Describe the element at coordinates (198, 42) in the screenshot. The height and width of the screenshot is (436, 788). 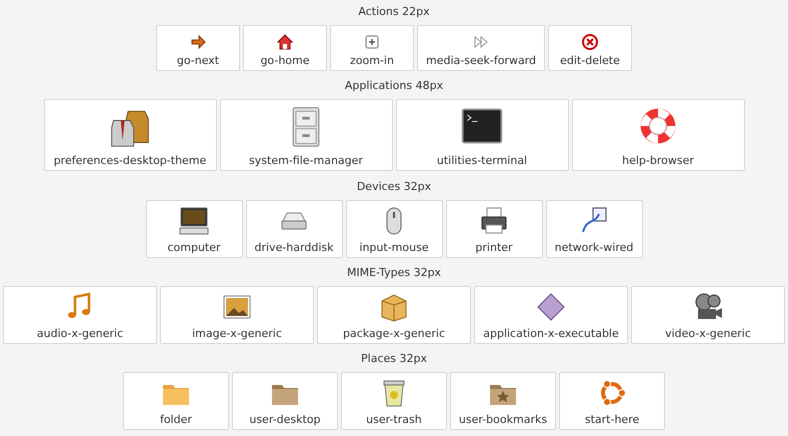
I see `arrow-icon` at that location.